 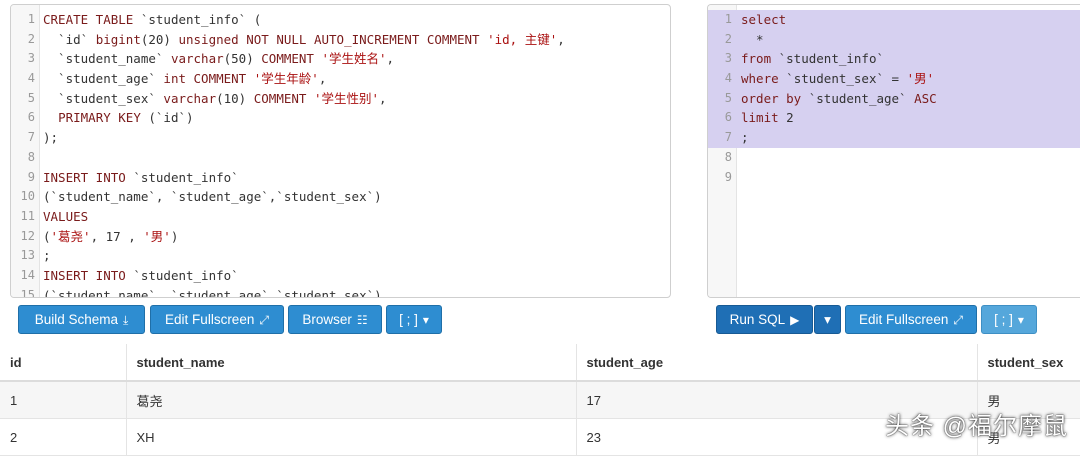 I want to click on code-line: 5 order by `student_age` ASC, so click(x=894, y=98).